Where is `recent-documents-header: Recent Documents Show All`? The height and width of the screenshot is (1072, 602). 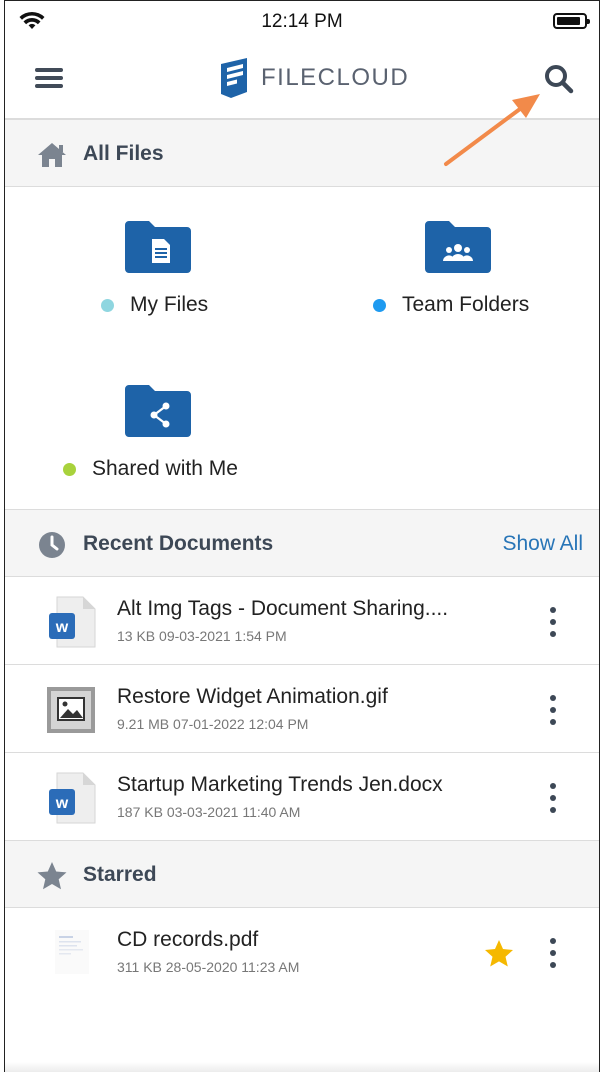 recent-documents-header: Recent Documents Show All is located at coordinates (302, 543).